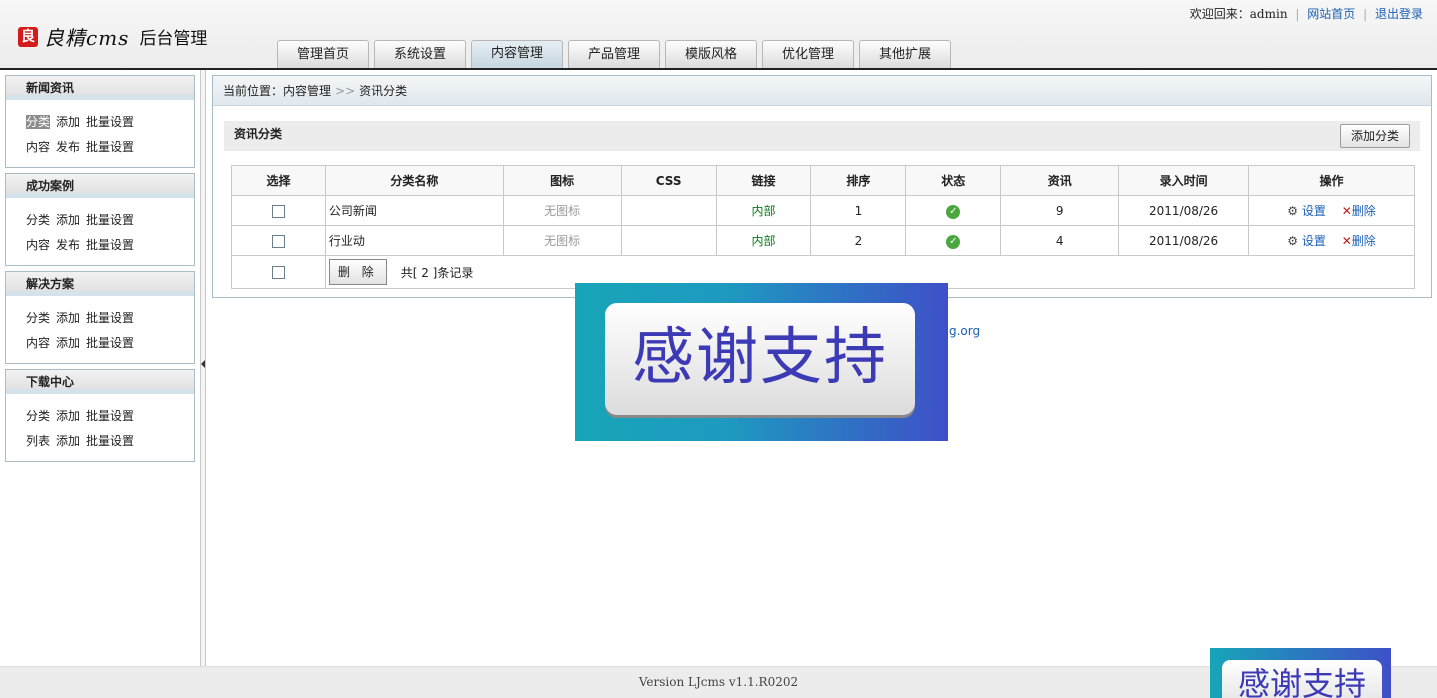  I want to click on top-links: 欢迎回来：admin | 网站首页 | 退出登录, so click(1306, 13).